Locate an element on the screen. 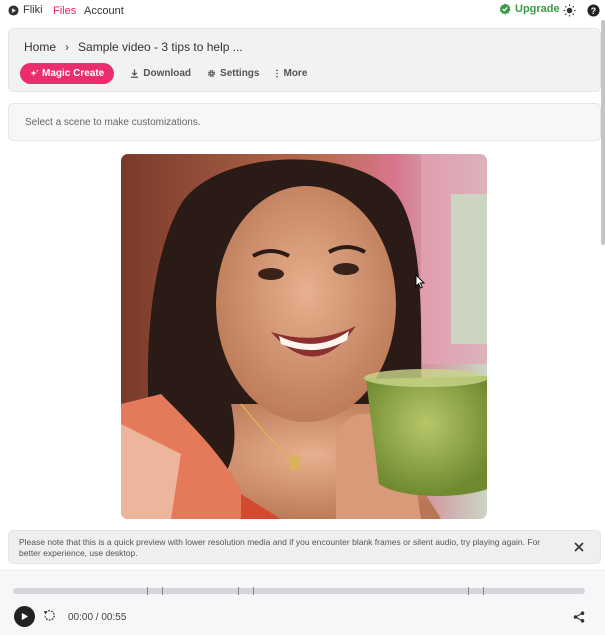 Image resolution: width=605 pixels, height=635 pixels. play-icon is located at coordinates (25, 616).